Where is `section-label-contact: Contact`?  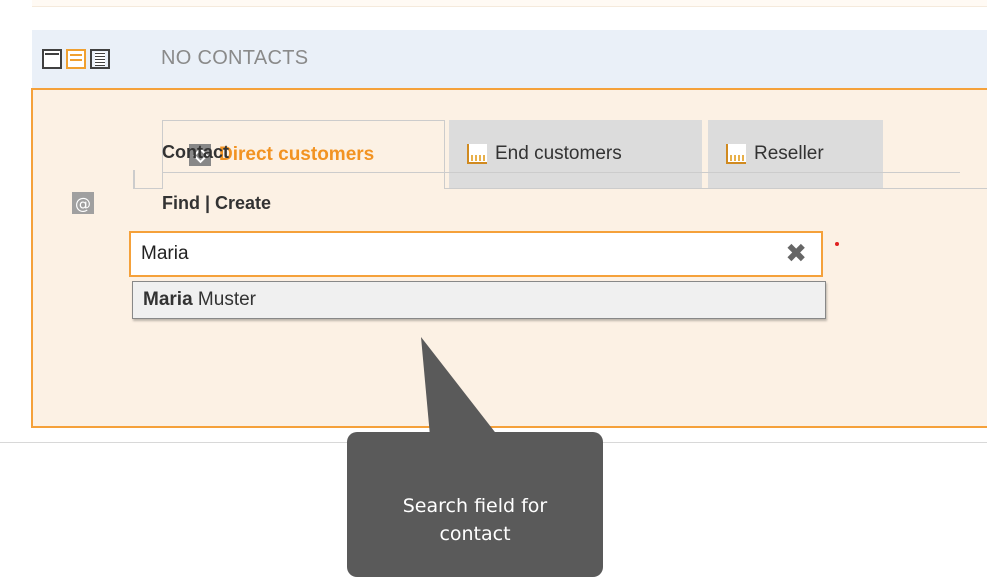
section-label-contact: Contact is located at coordinates (195, 152).